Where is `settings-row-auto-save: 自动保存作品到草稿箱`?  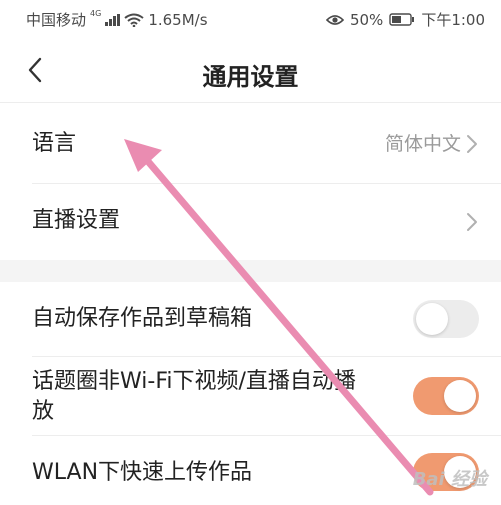
settings-row-auto-save: 自动保存作品到草稿箱 is located at coordinates (250, 319).